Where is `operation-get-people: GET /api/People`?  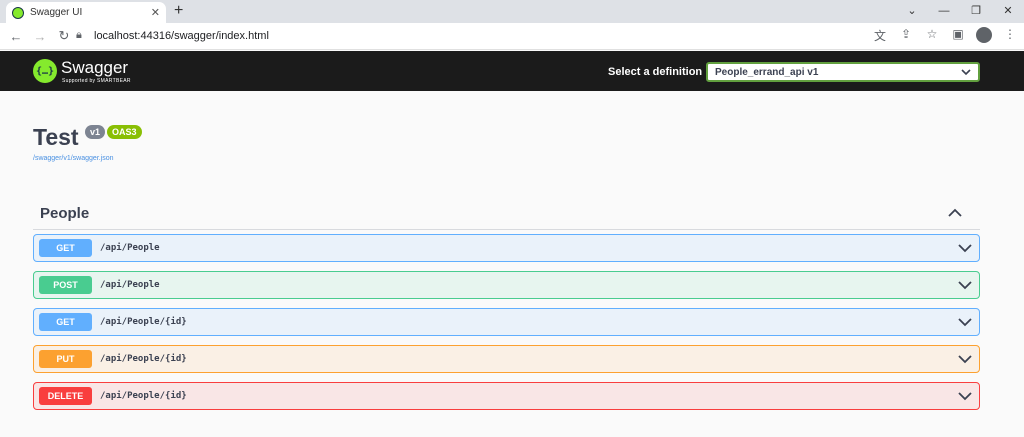 operation-get-people: GET /api/People is located at coordinates (506, 248).